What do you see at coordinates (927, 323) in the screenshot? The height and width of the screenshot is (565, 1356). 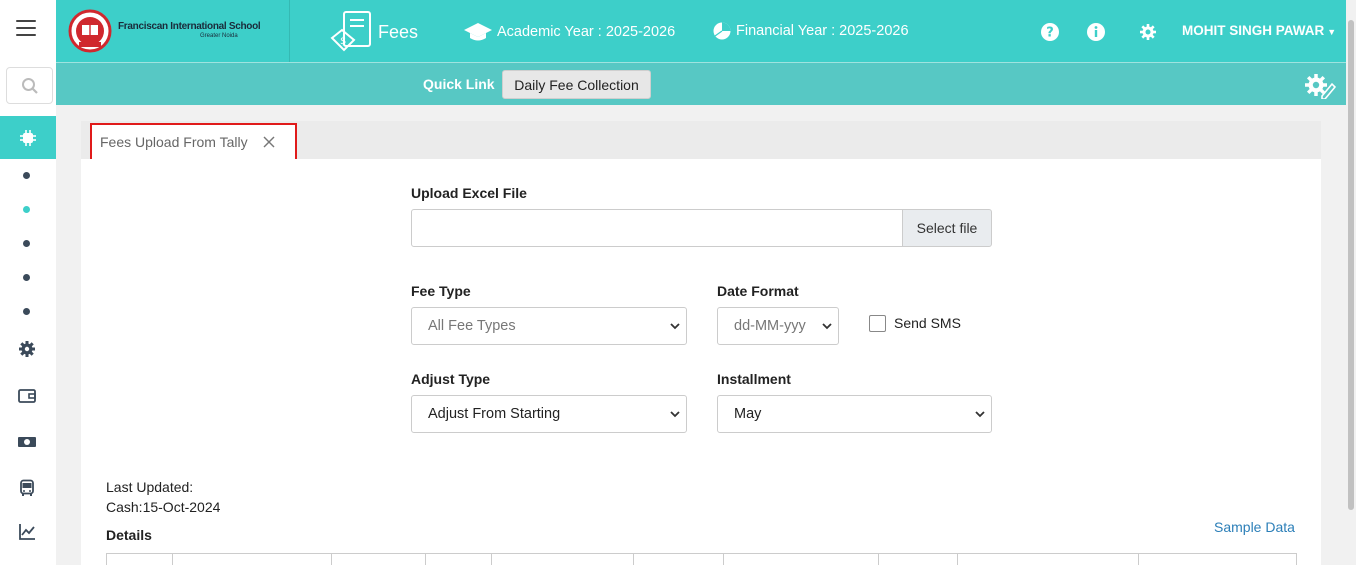 I see `send-sms-label: Send SMS` at bounding box center [927, 323].